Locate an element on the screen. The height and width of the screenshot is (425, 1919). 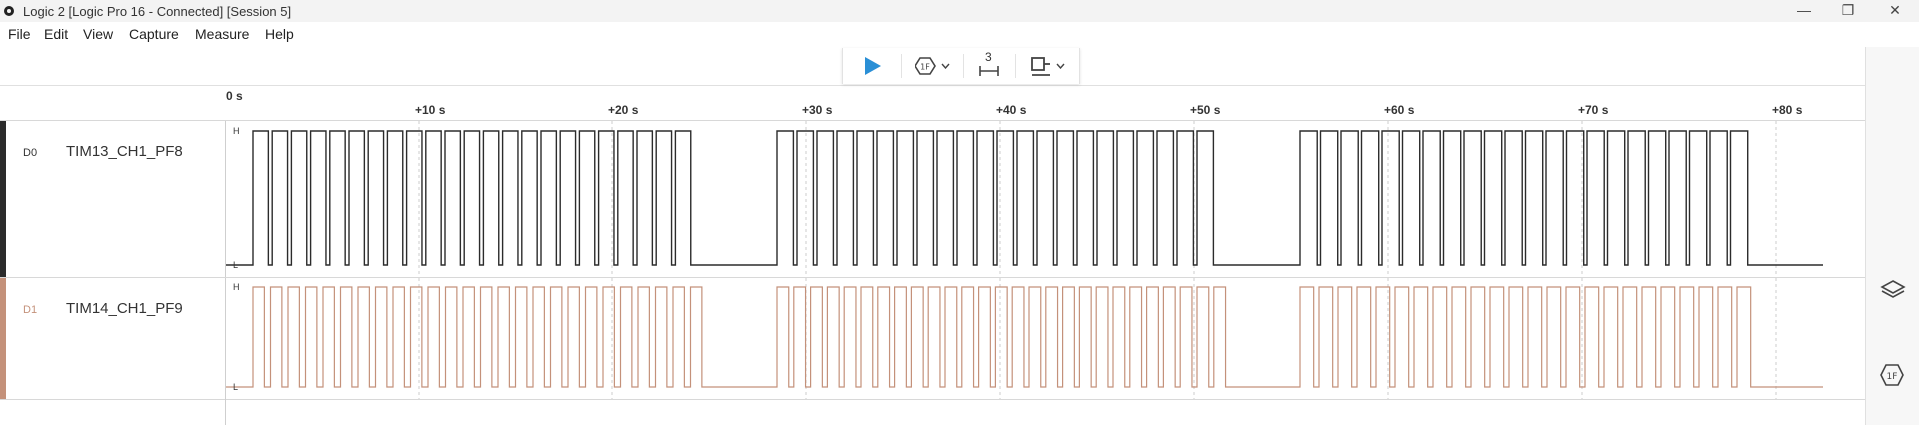
channel-name: TIM13_CH1_PF8 is located at coordinates (124, 151).